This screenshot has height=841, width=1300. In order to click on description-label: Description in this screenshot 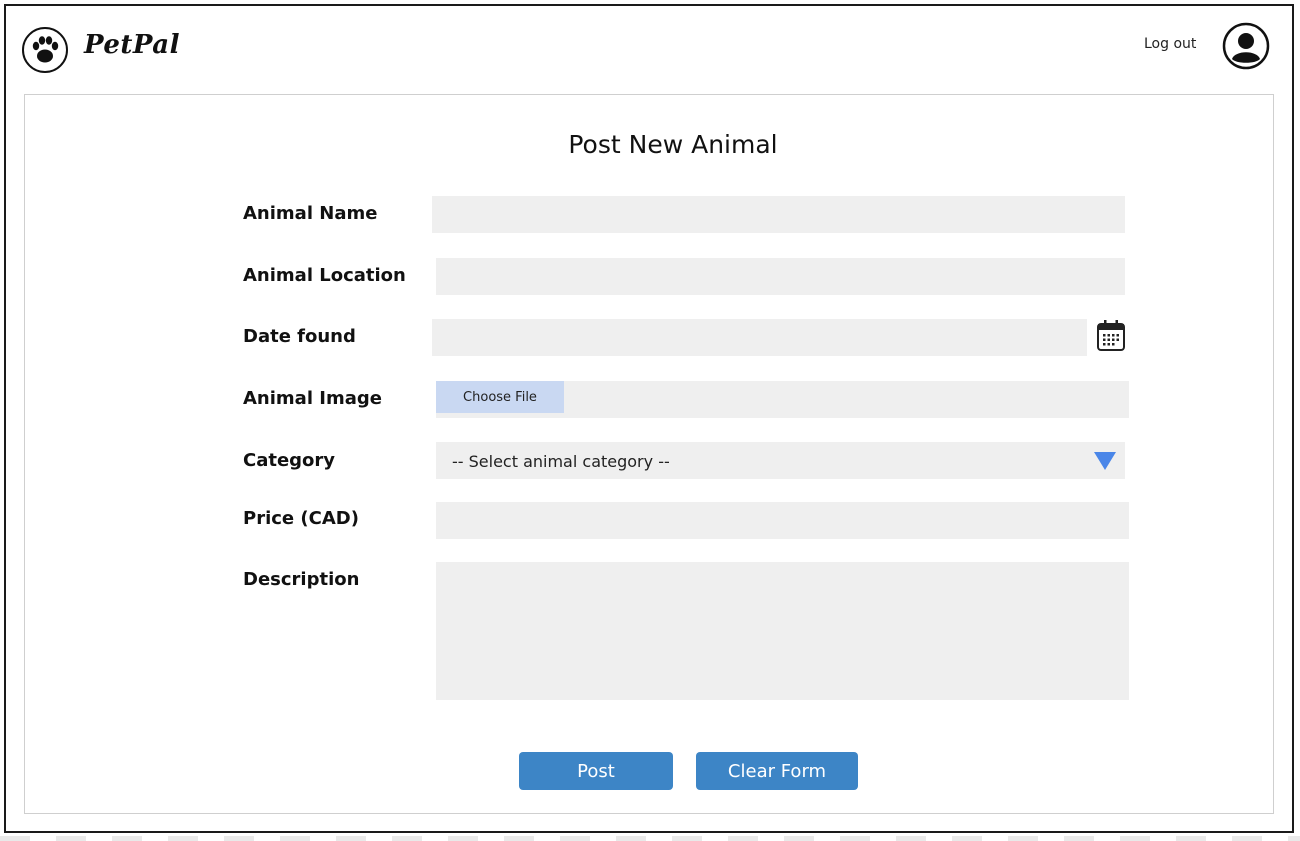, I will do `click(301, 579)`.